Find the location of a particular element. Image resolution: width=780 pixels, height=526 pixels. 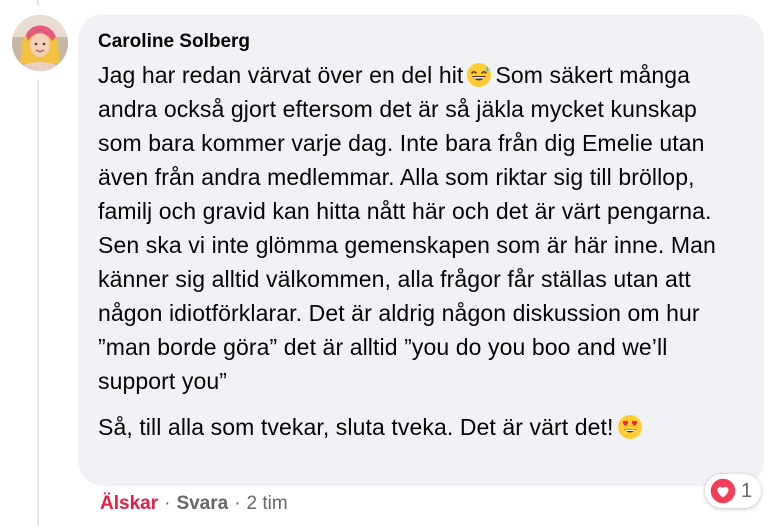

comment-actions: Älskar · Svara · 2 tim is located at coordinates (194, 504).